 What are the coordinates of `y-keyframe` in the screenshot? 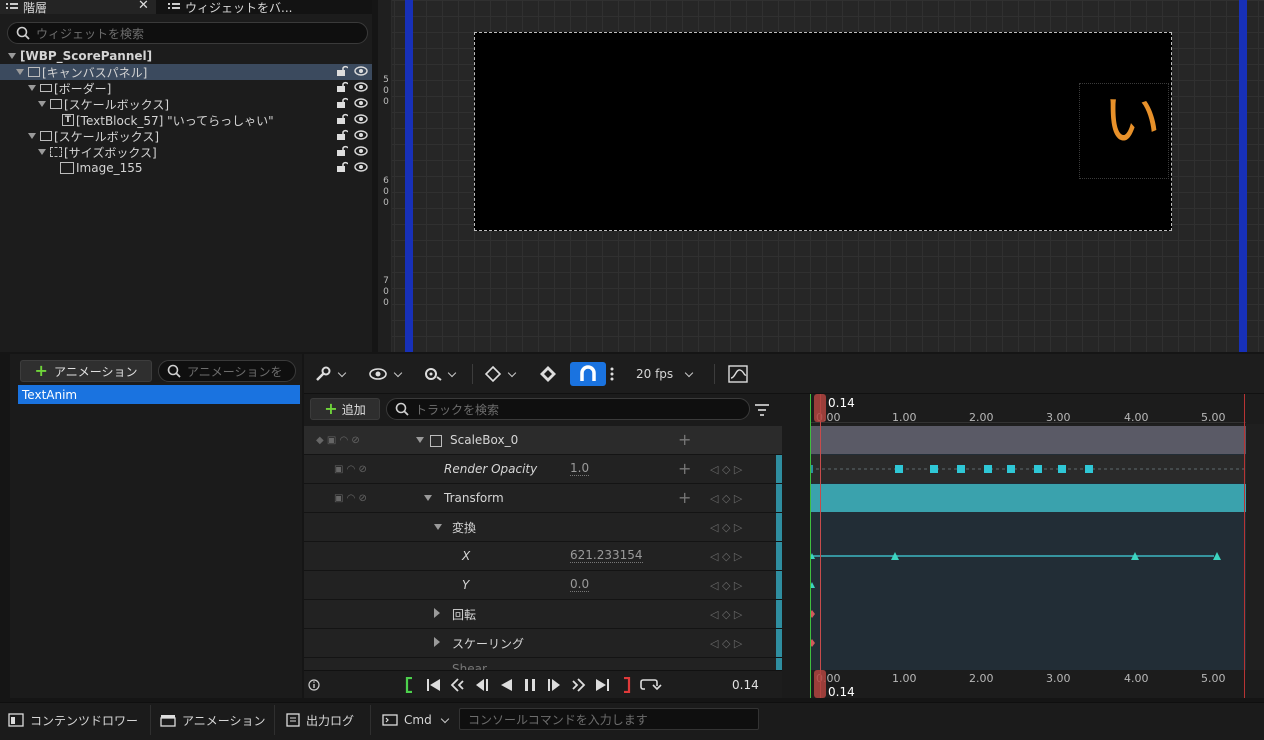 It's located at (815, 585).